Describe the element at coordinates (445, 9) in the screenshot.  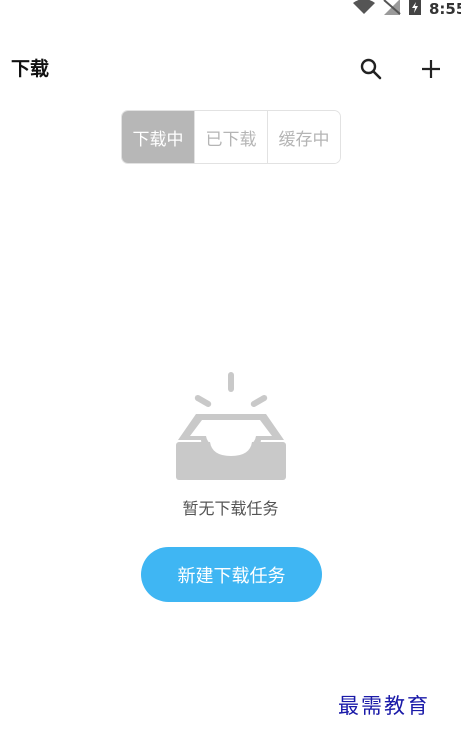
I see `status-time: 8:55` at that location.